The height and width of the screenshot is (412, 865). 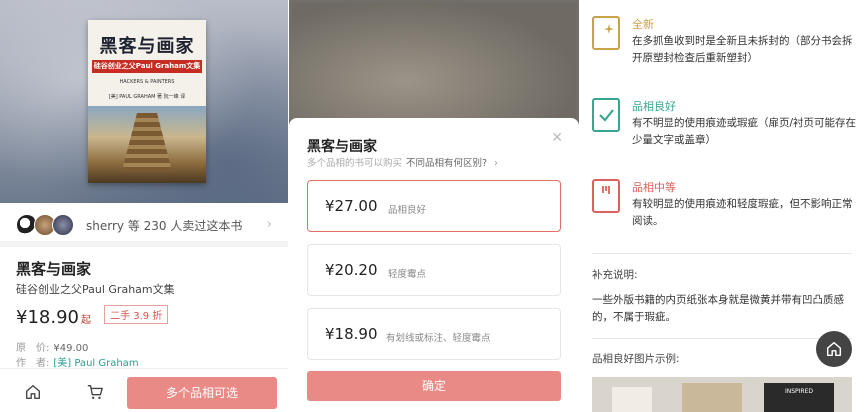 I want to click on author-row: 作 者: [美] Paul Graham, so click(x=77, y=361).